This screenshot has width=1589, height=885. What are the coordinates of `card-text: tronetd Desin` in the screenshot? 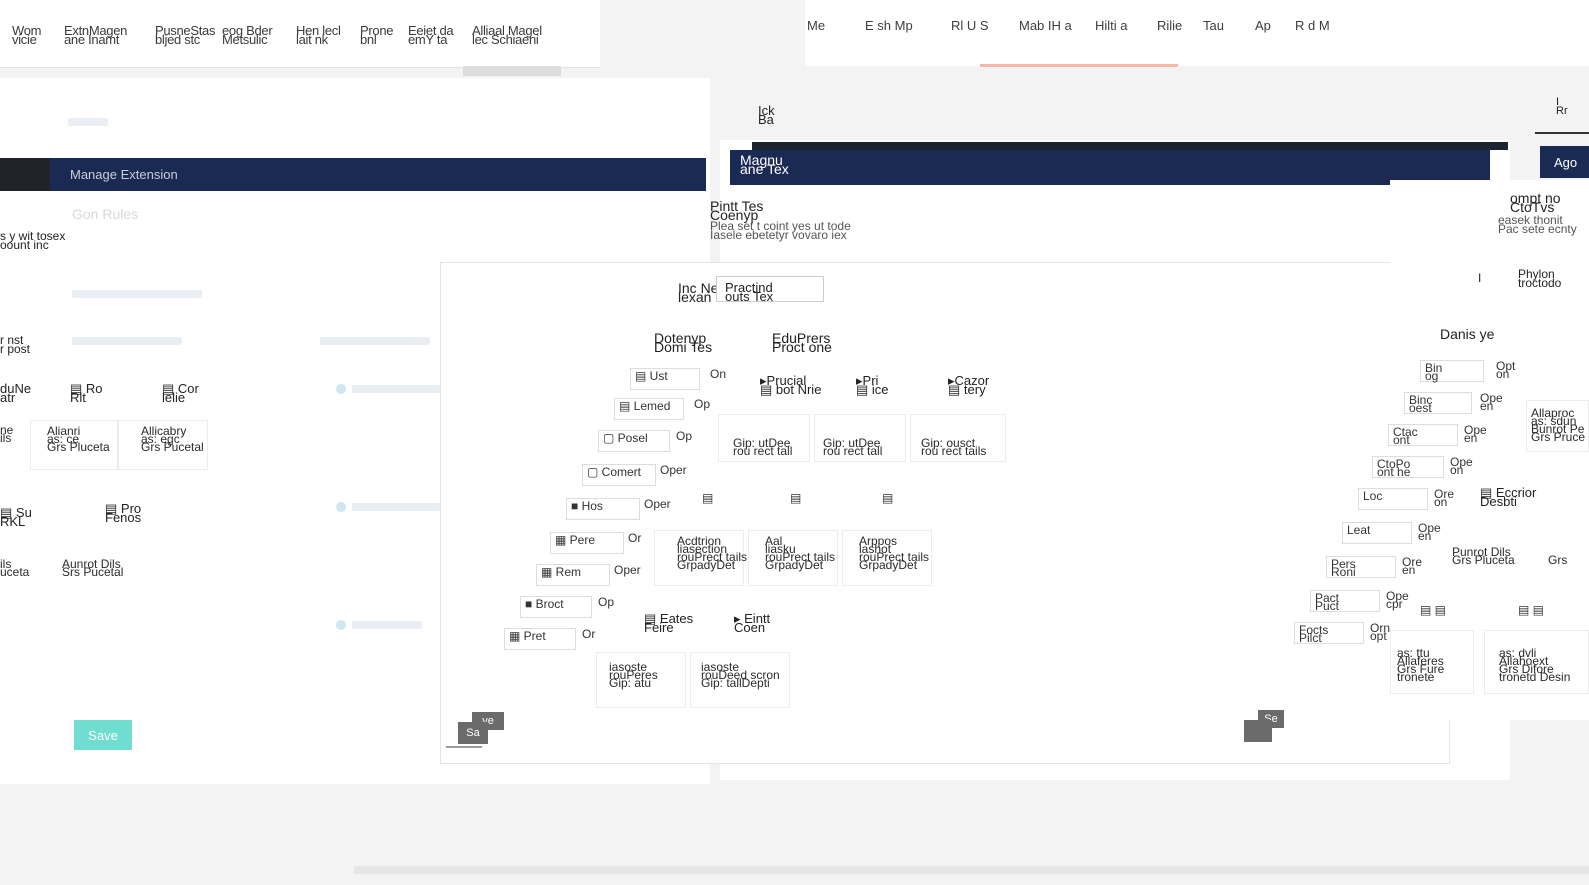 It's located at (1535, 677).